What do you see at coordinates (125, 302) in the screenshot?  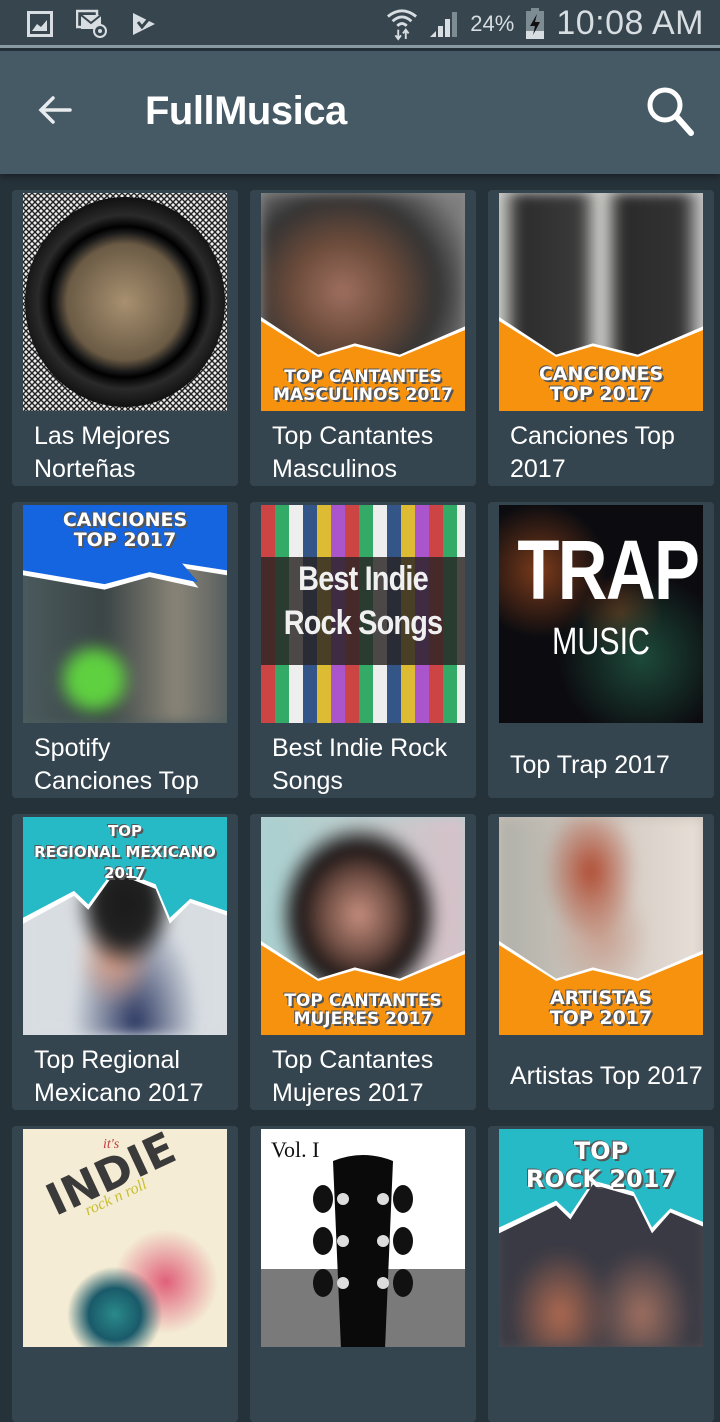 I see `album-art-vinyl` at bounding box center [125, 302].